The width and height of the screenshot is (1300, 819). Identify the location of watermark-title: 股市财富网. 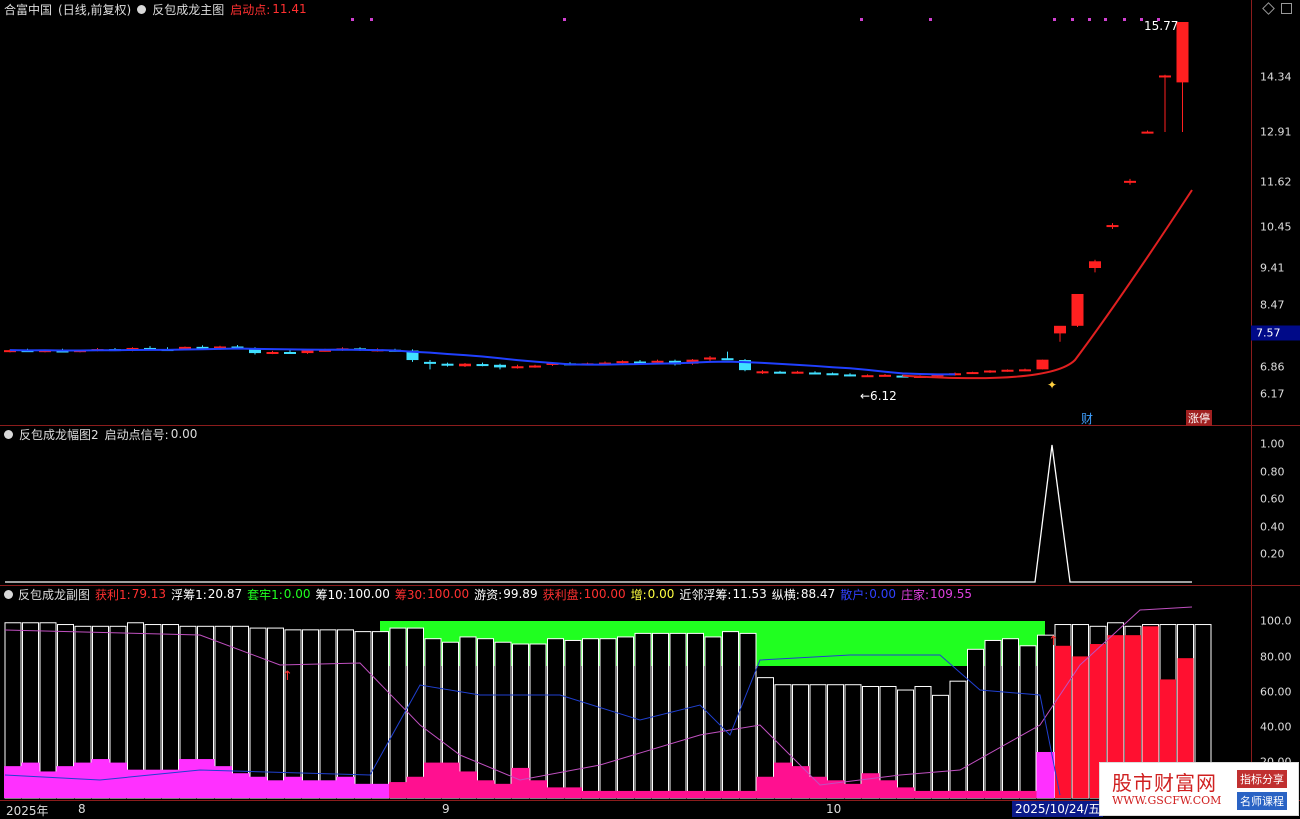
(1164, 783).